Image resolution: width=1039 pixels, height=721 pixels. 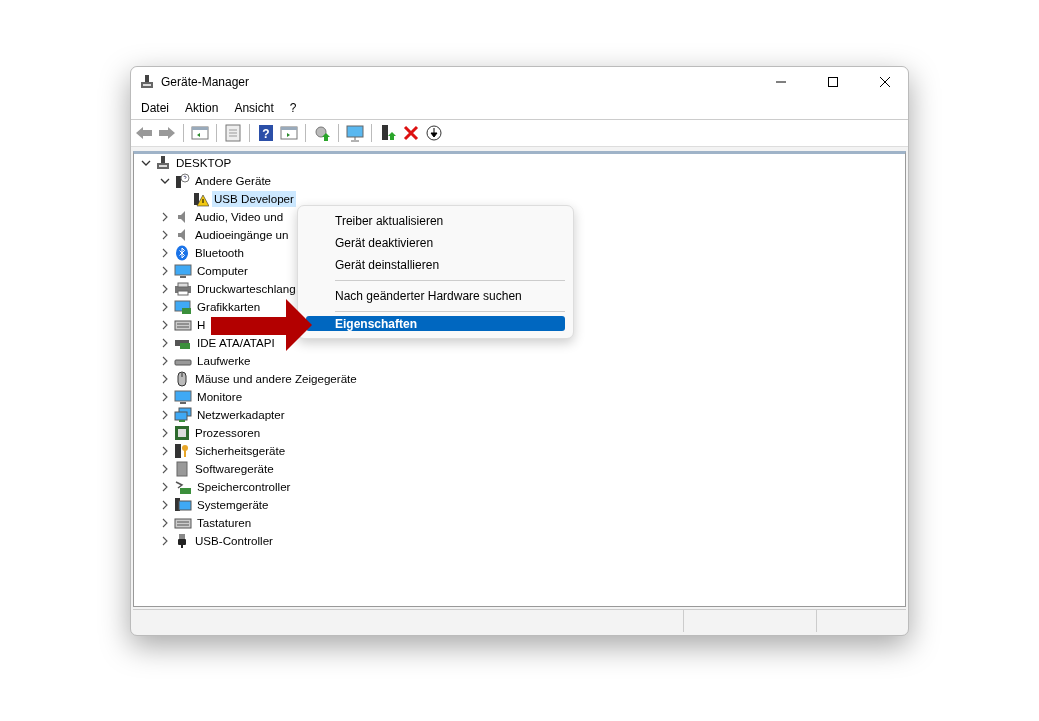 What do you see at coordinates (234, 541) in the screenshot?
I see `tree-item: USB-Controller` at bounding box center [234, 541].